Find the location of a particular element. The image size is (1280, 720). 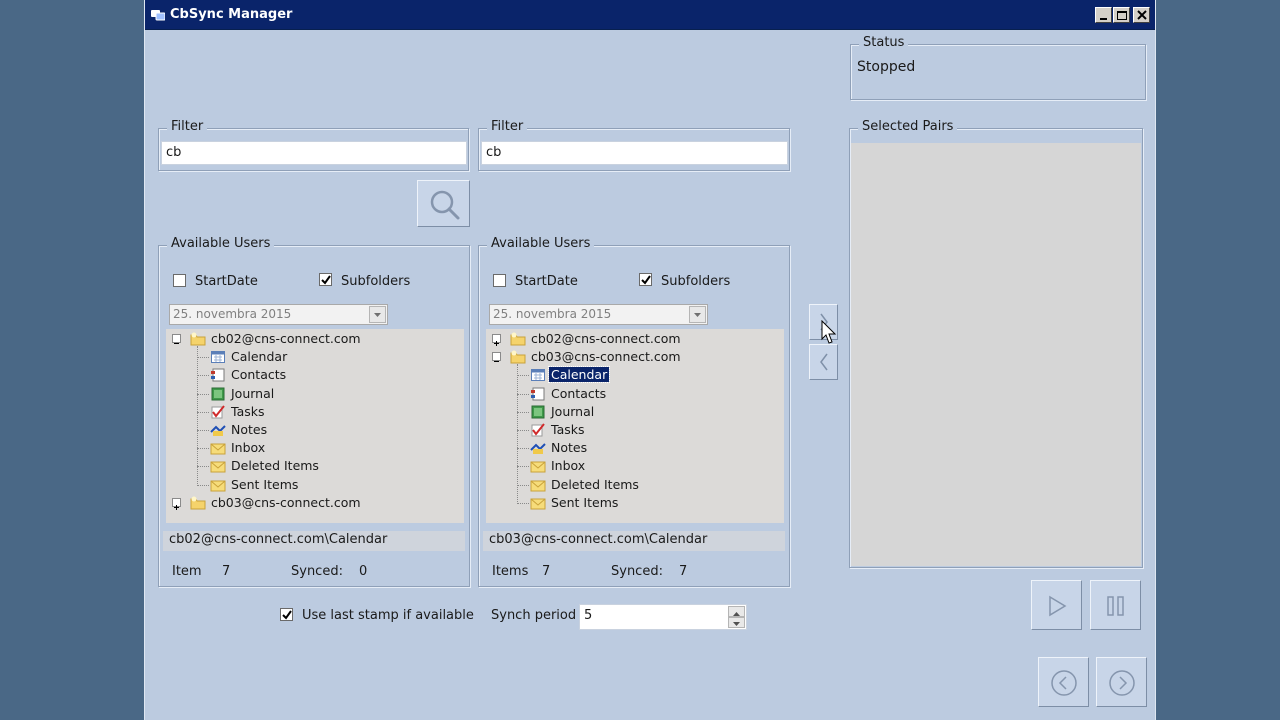

synch-period-up is located at coordinates (736, 611).